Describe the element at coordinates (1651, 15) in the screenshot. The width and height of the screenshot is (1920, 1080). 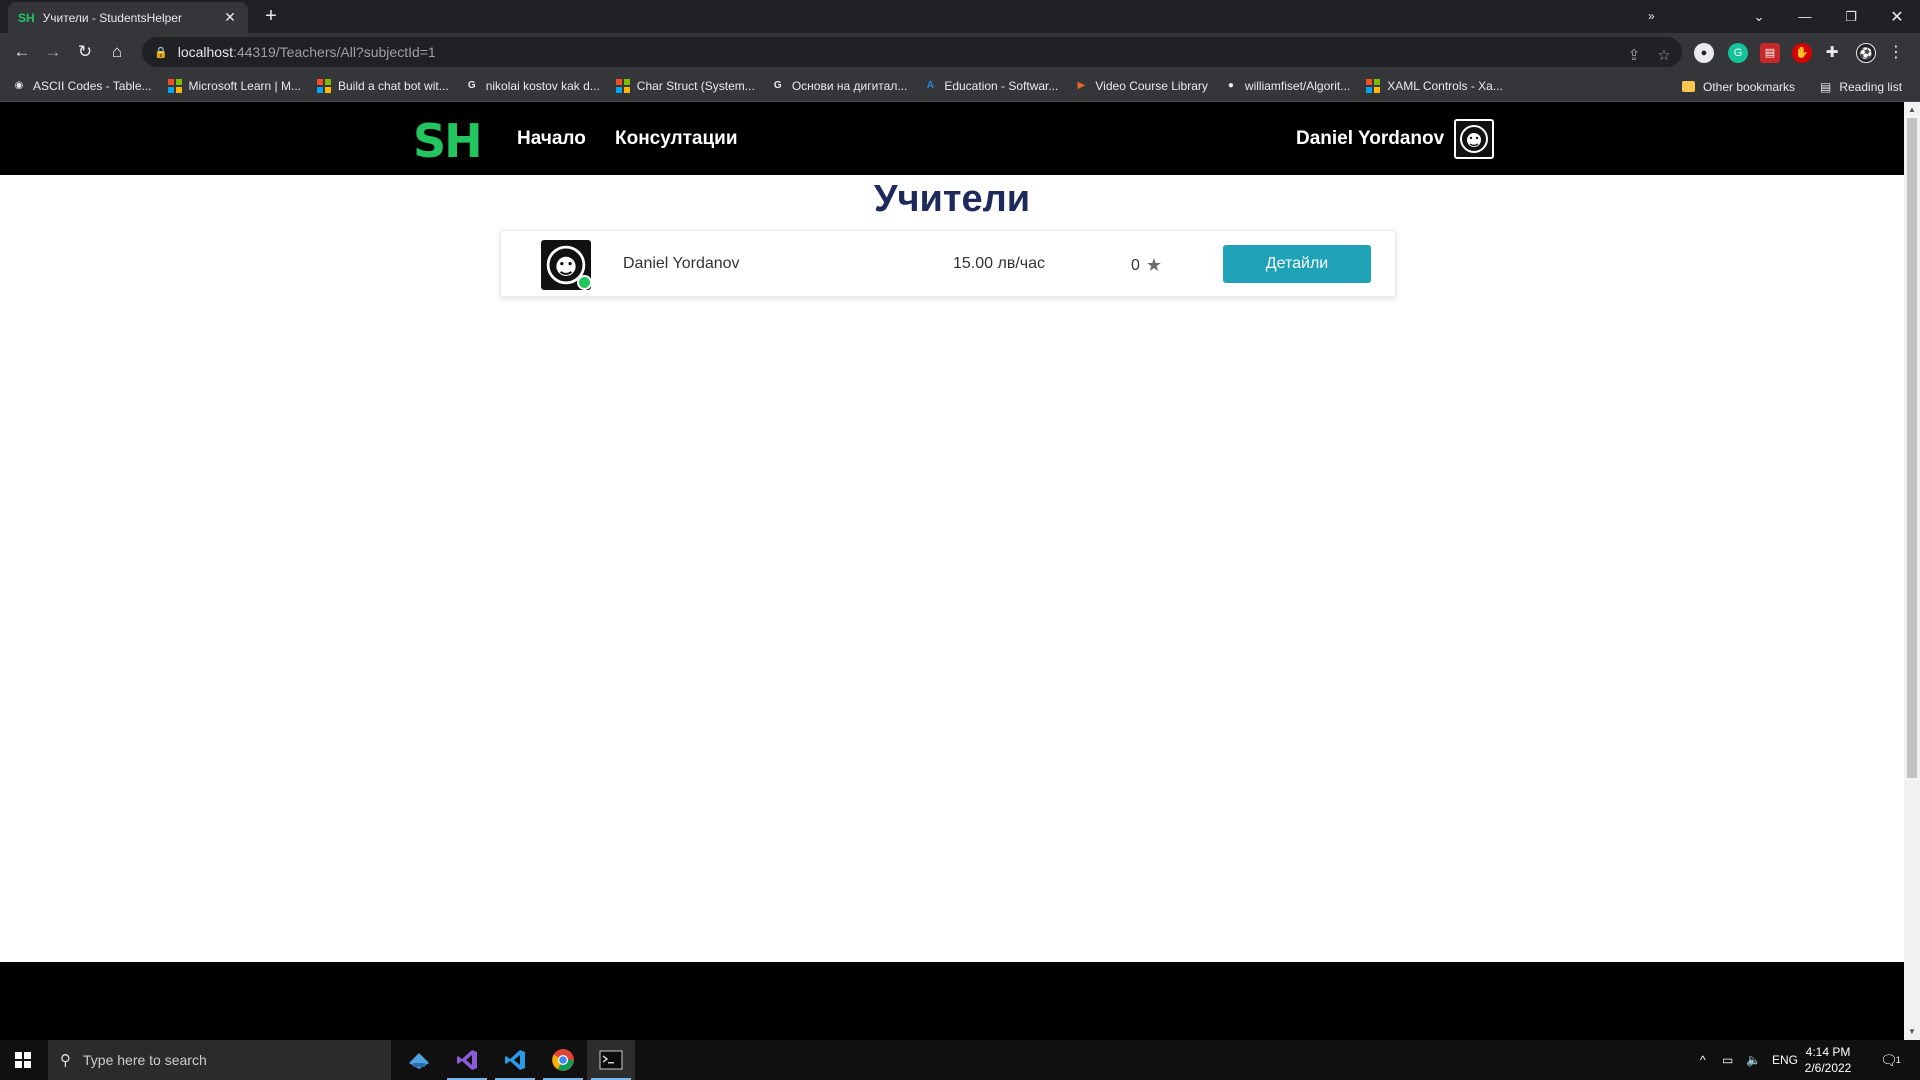
I see `bookmarks-overflow-icon: »` at that location.